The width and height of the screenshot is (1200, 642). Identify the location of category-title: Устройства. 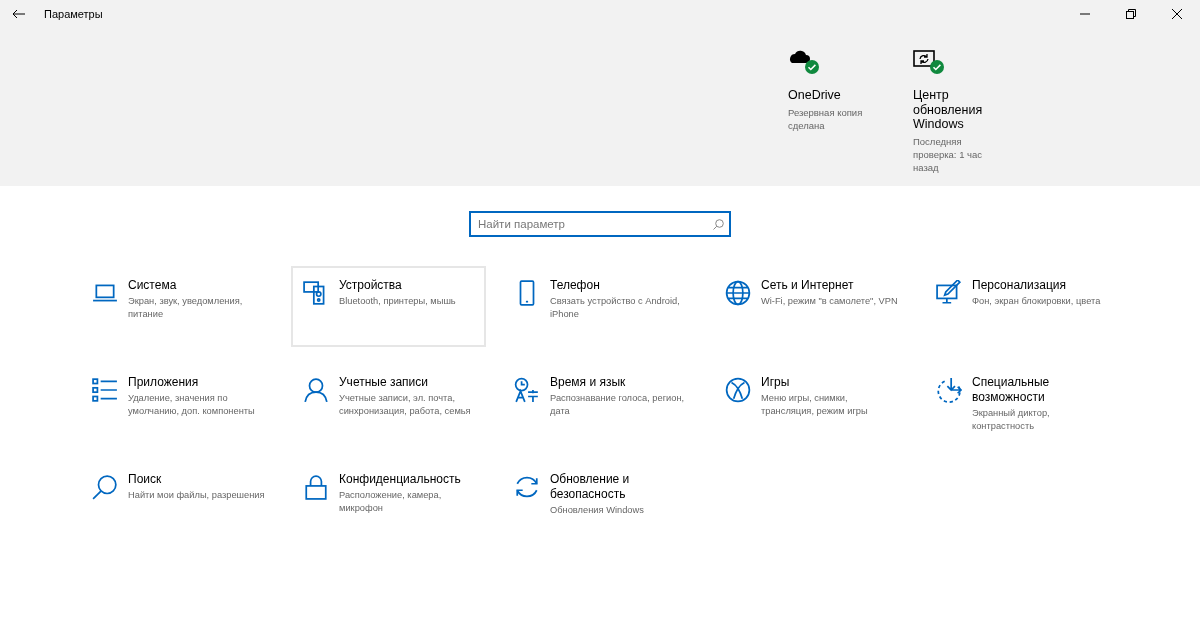
(371, 285).